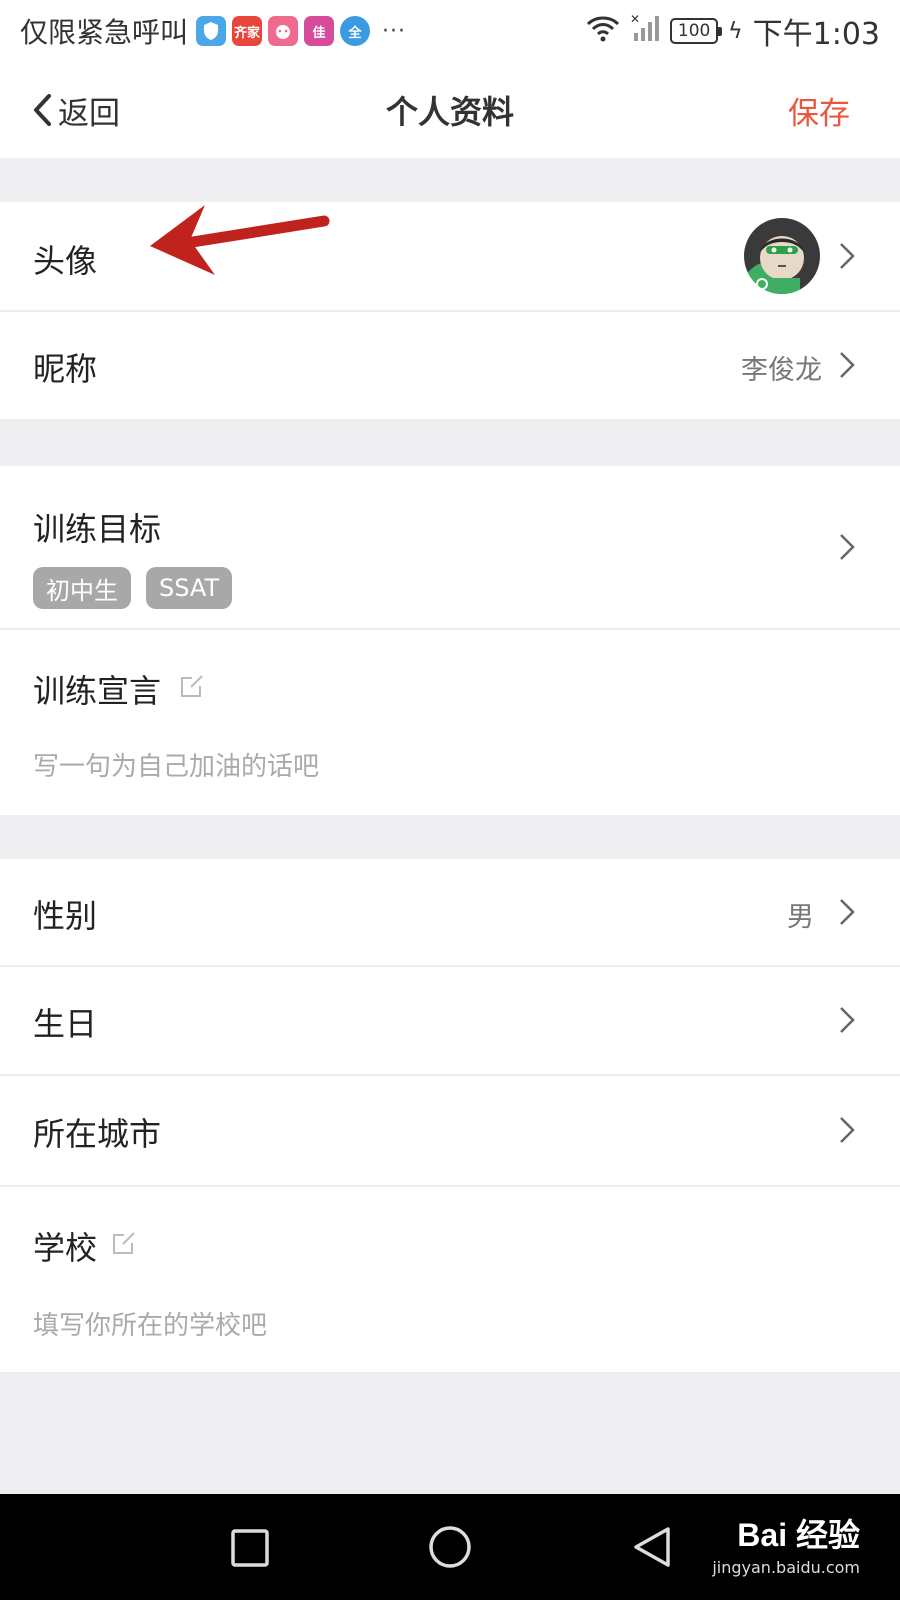 The height and width of the screenshot is (1600, 900). I want to click on gender-row: 性别 男, so click(450, 912).